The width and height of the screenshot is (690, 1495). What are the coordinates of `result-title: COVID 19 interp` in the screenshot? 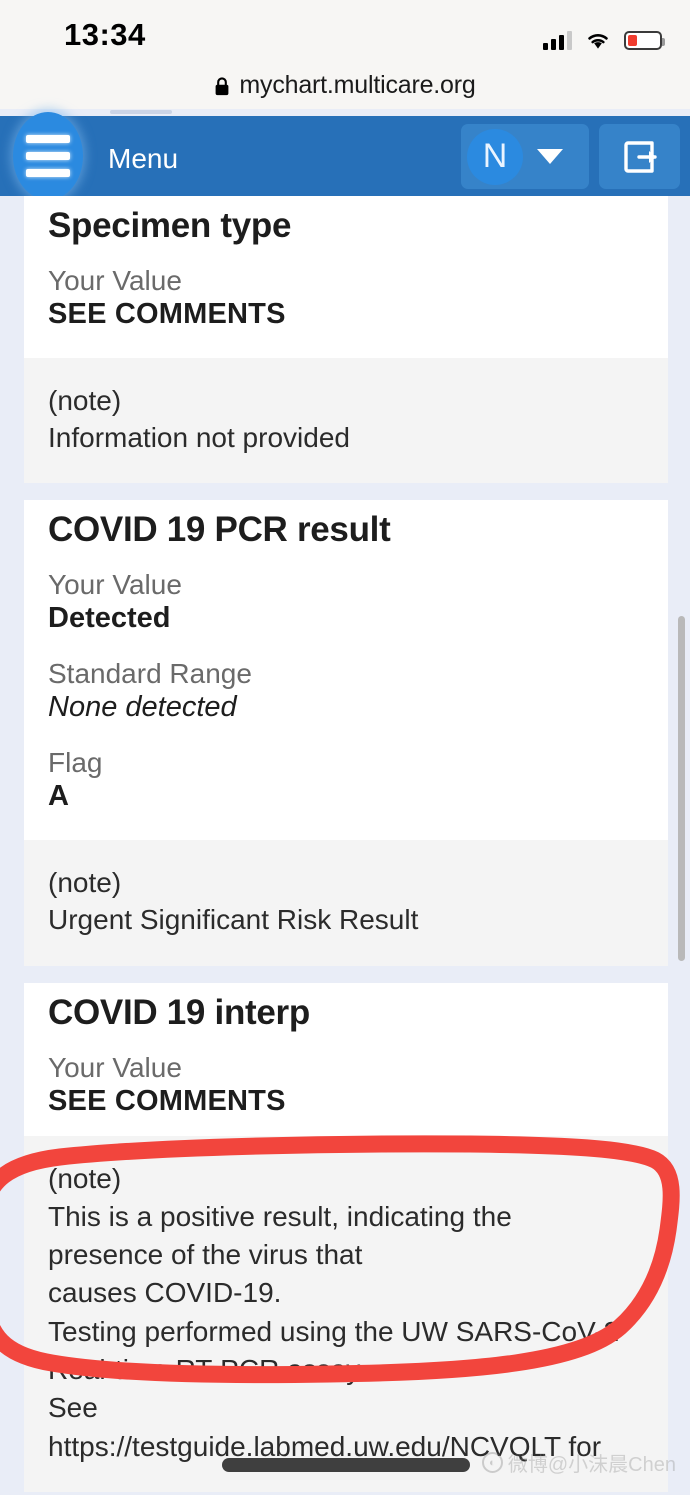 It's located at (179, 1012).